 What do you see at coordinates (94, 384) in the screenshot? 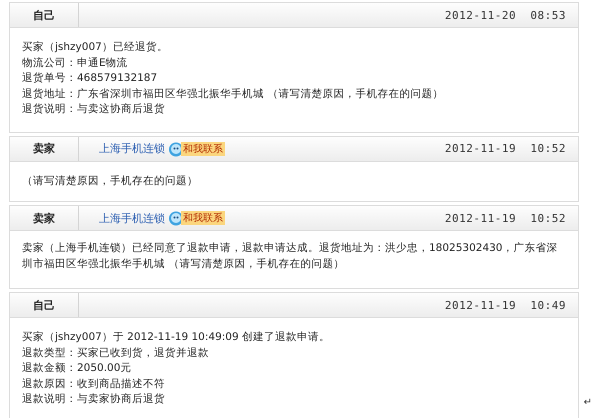
I see `message-text: 退款原因：收到商品描述不符` at bounding box center [94, 384].